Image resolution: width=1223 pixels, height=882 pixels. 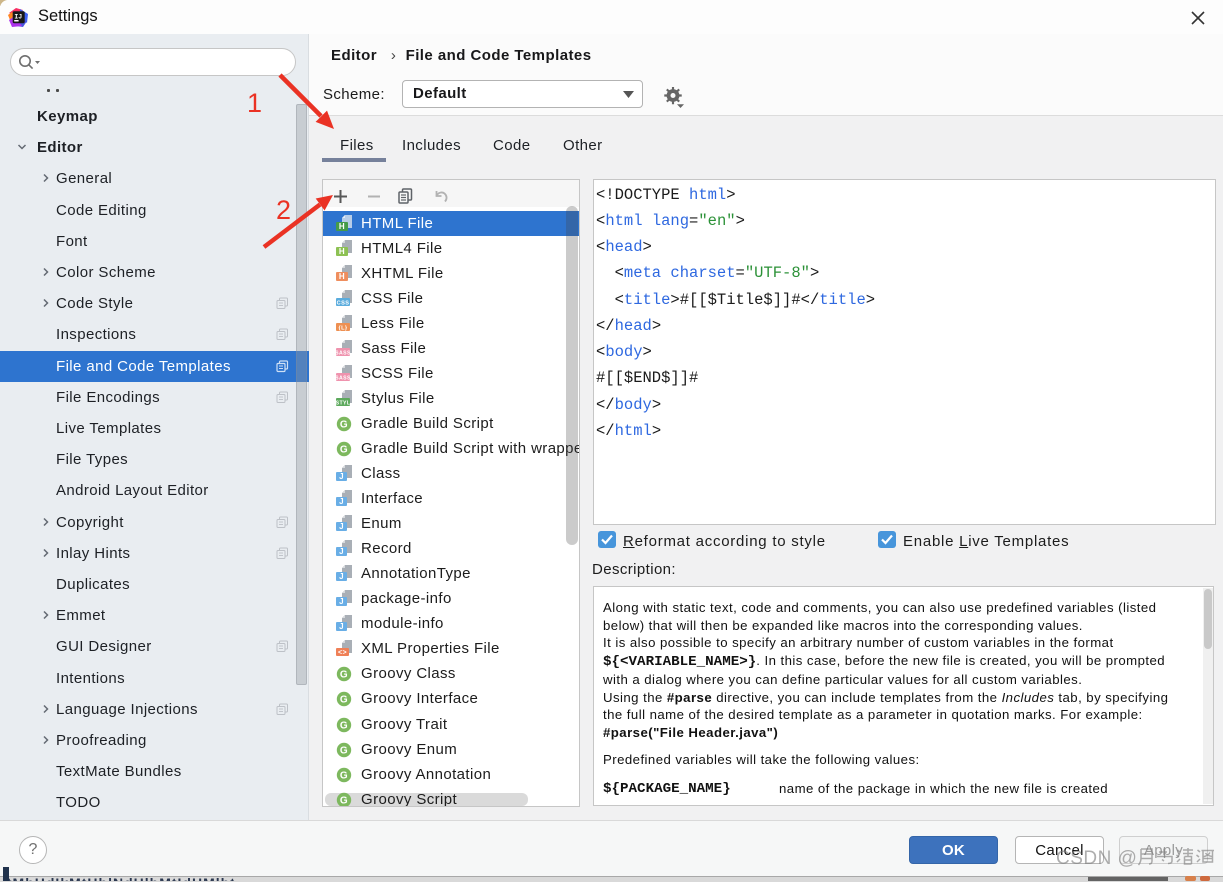 What do you see at coordinates (18, 16) in the screenshot?
I see `svg-text: IJ` at bounding box center [18, 16].